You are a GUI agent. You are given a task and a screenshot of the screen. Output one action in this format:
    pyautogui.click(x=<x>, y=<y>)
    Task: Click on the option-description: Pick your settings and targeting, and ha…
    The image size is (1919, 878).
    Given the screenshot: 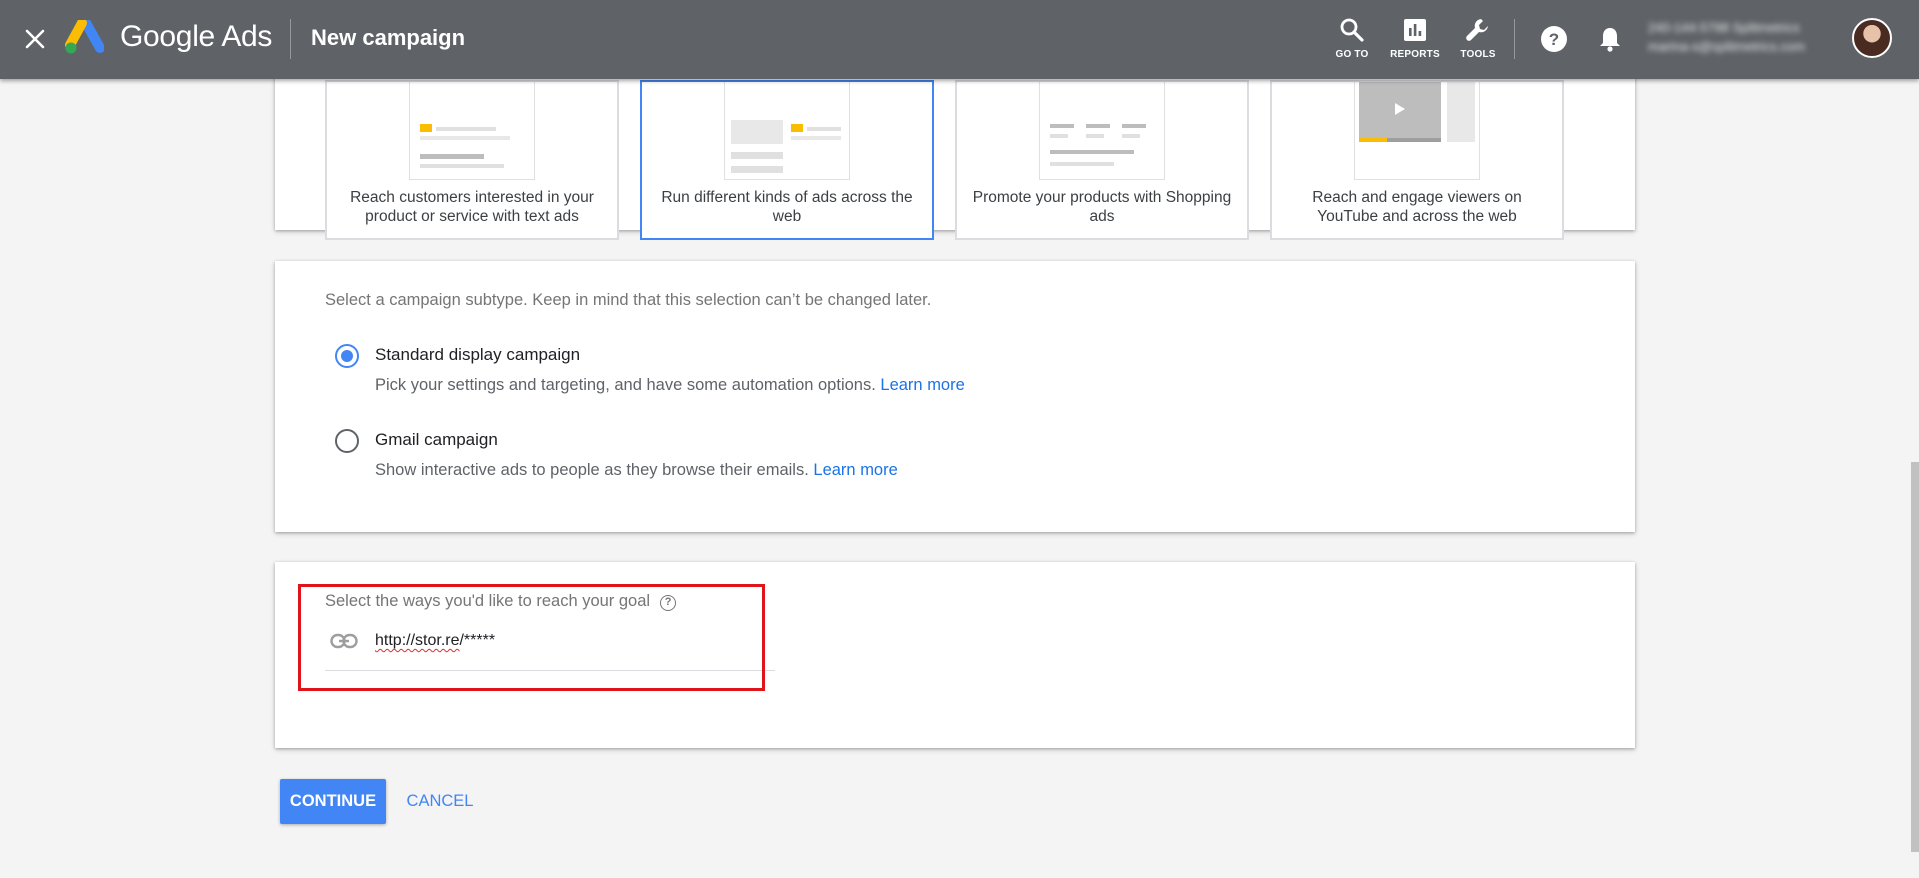 What is the action you would take?
    pyautogui.click(x=670, y=385)
    